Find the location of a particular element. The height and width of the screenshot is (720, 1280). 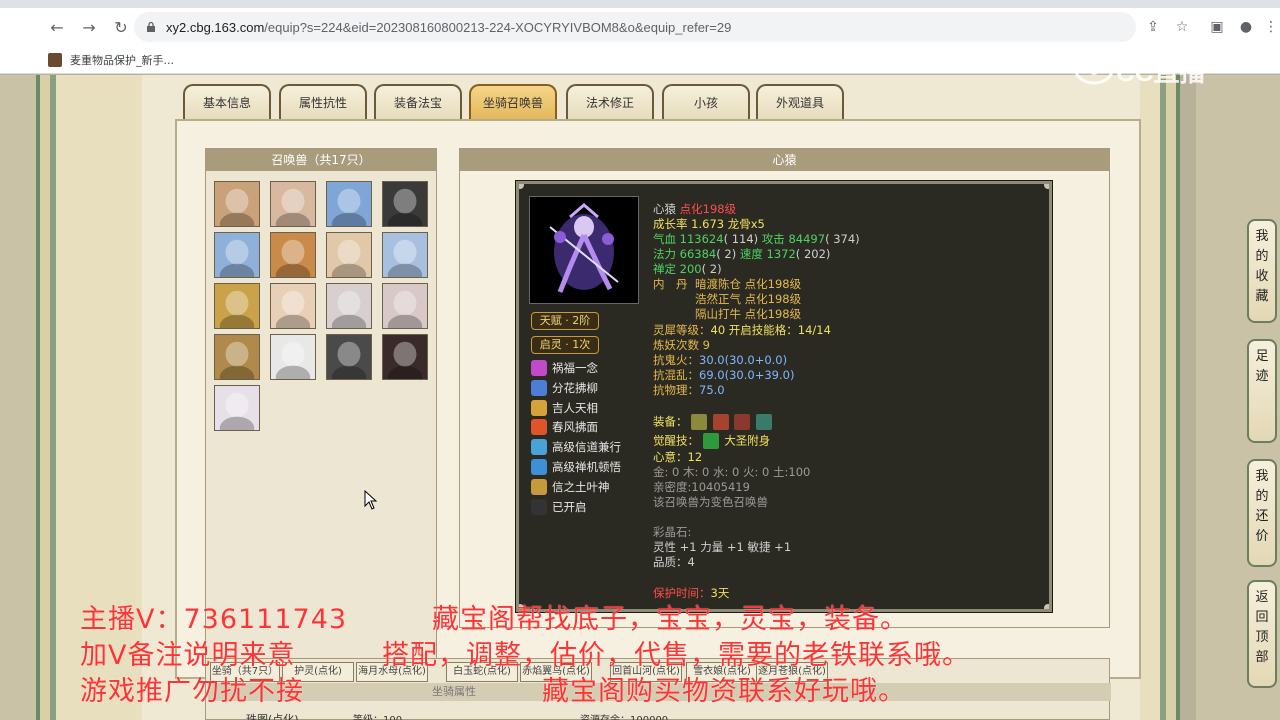

summon-list-title: 召唤兽（共17只） is located at coordinates (321, 160).